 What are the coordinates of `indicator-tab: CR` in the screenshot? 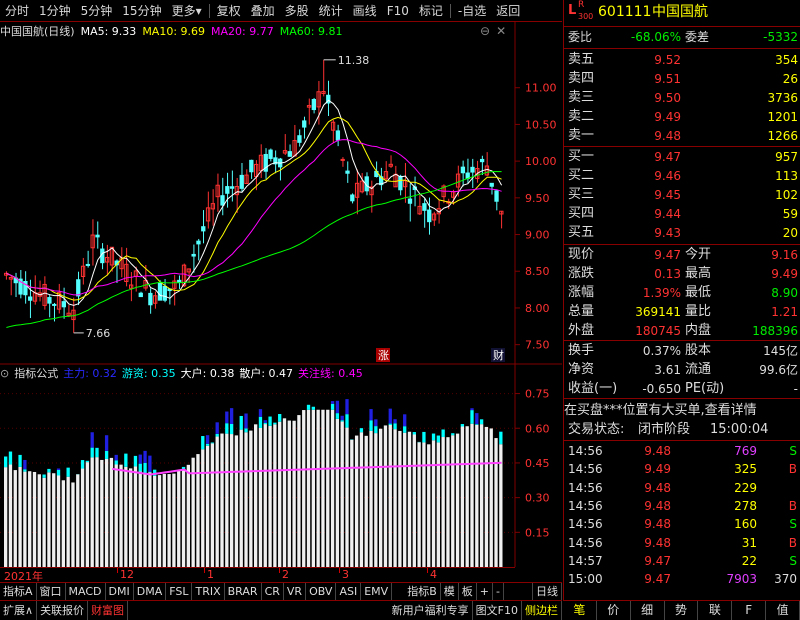 It's located at (273, 591).